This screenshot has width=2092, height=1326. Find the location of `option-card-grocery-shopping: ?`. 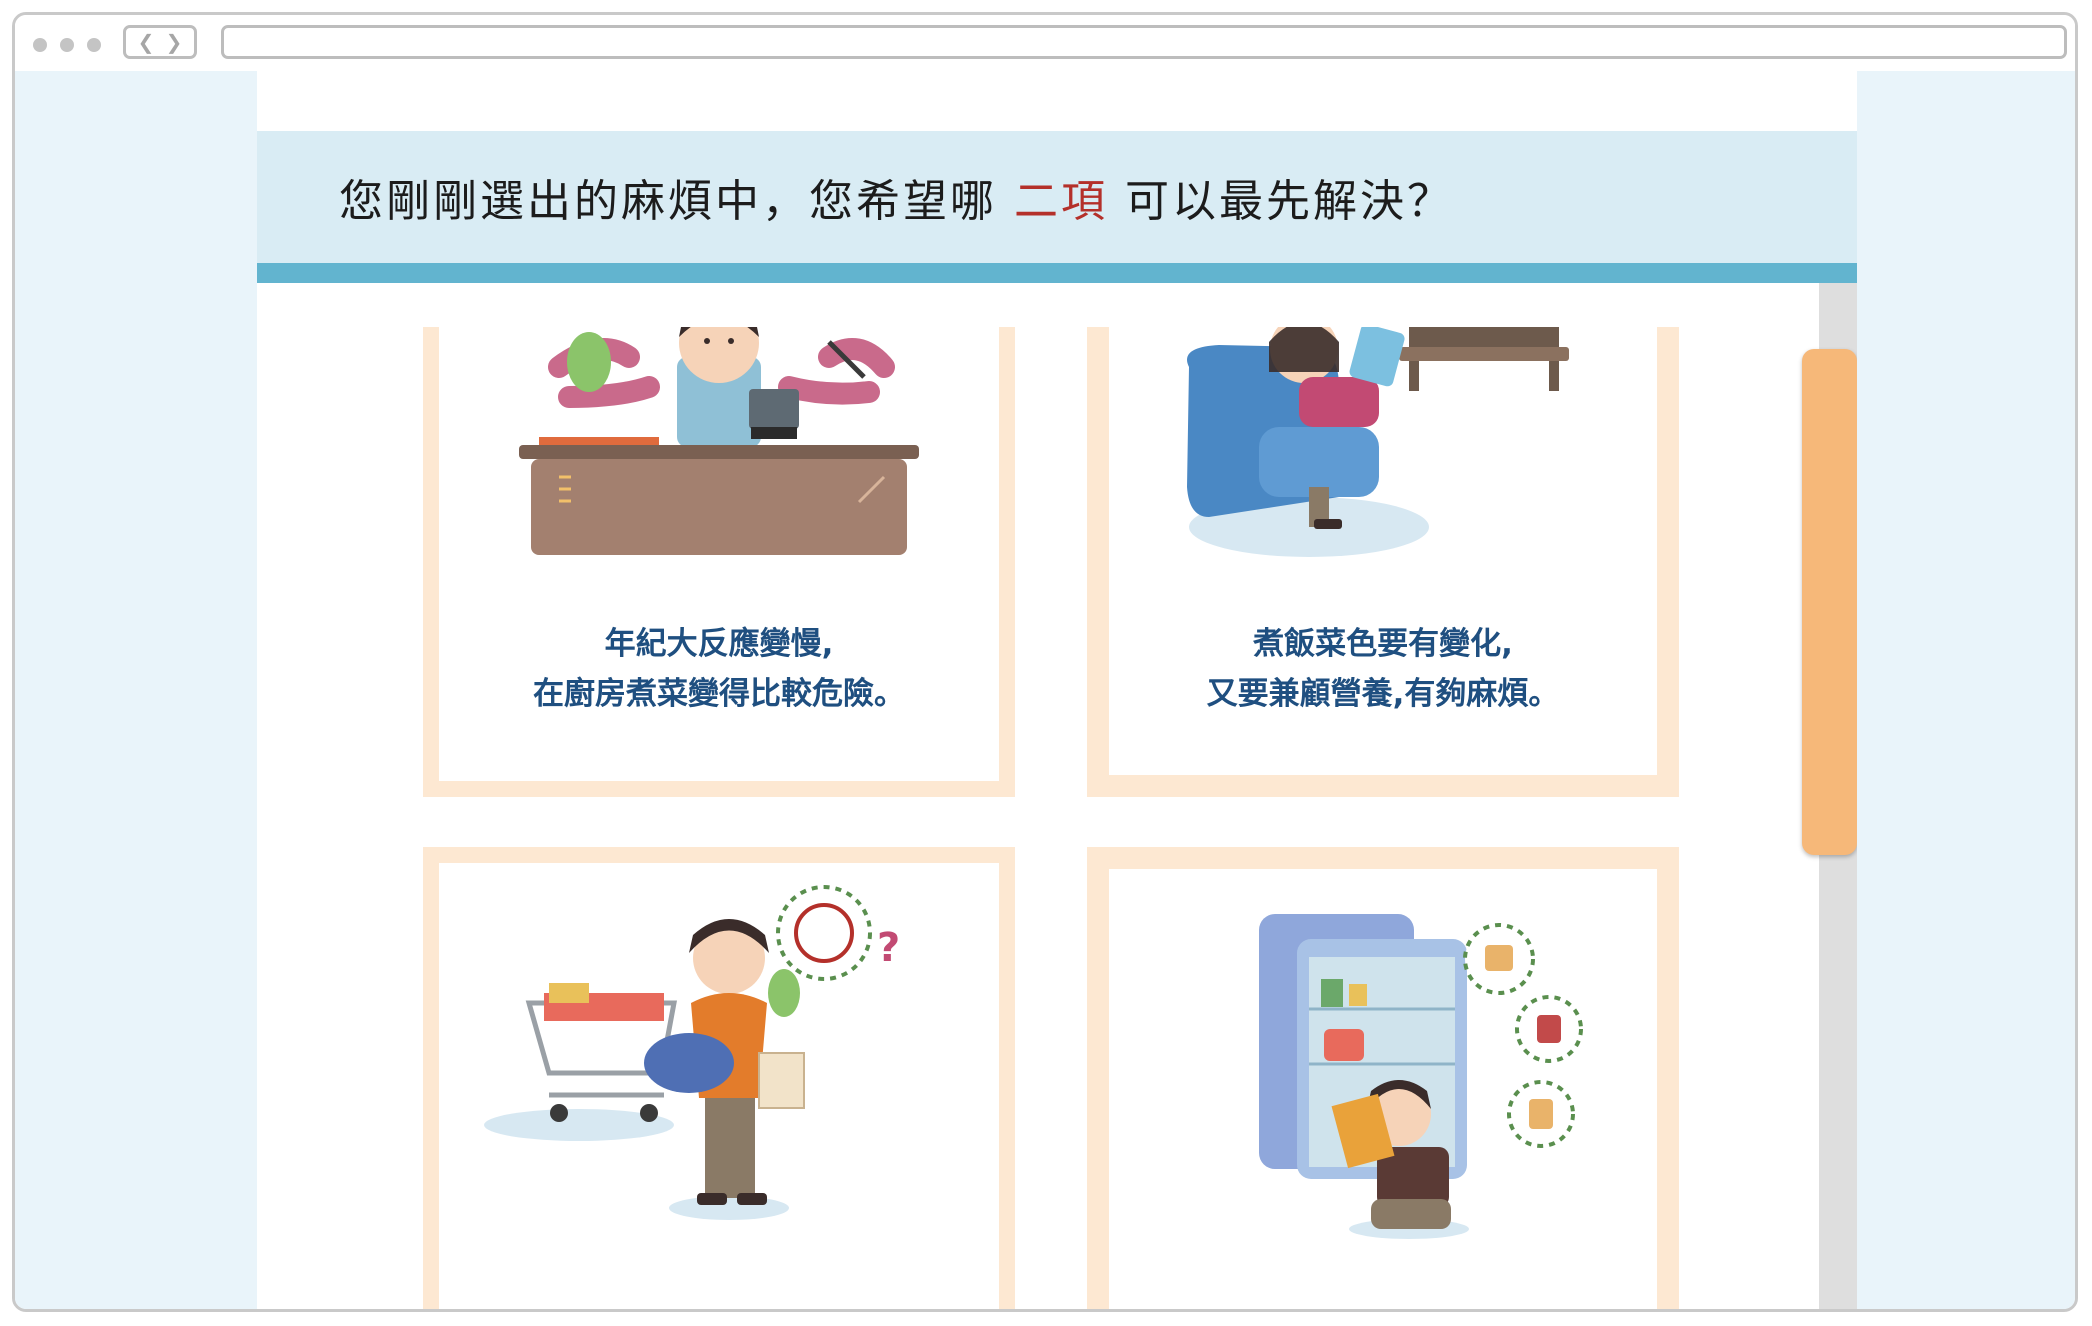

option-card-grocery-shopping: ? is located at coordinates (719, 1078).